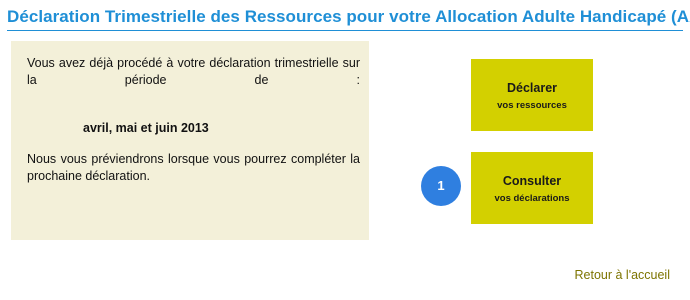 The width and height of the screenshot is (690, 300). I want to click on declarer-button: Déclarer vos ressources, so click(532, 95).